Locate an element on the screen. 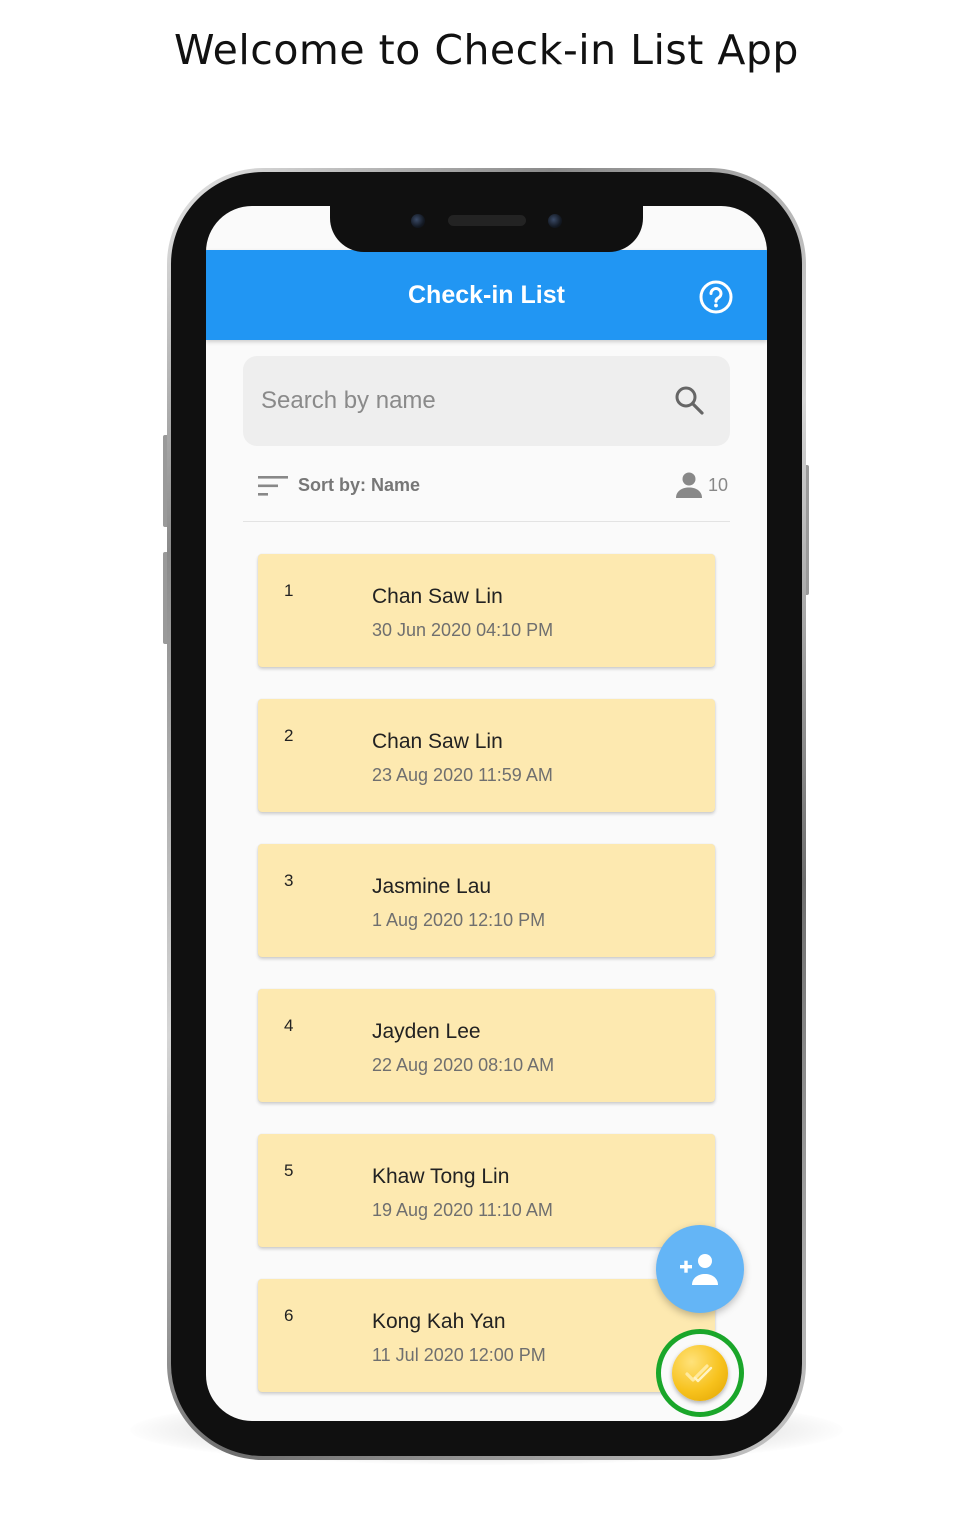 This screenshot has height=1523, width=973. checkin-index: 3 is located at coordinates (289, 880).